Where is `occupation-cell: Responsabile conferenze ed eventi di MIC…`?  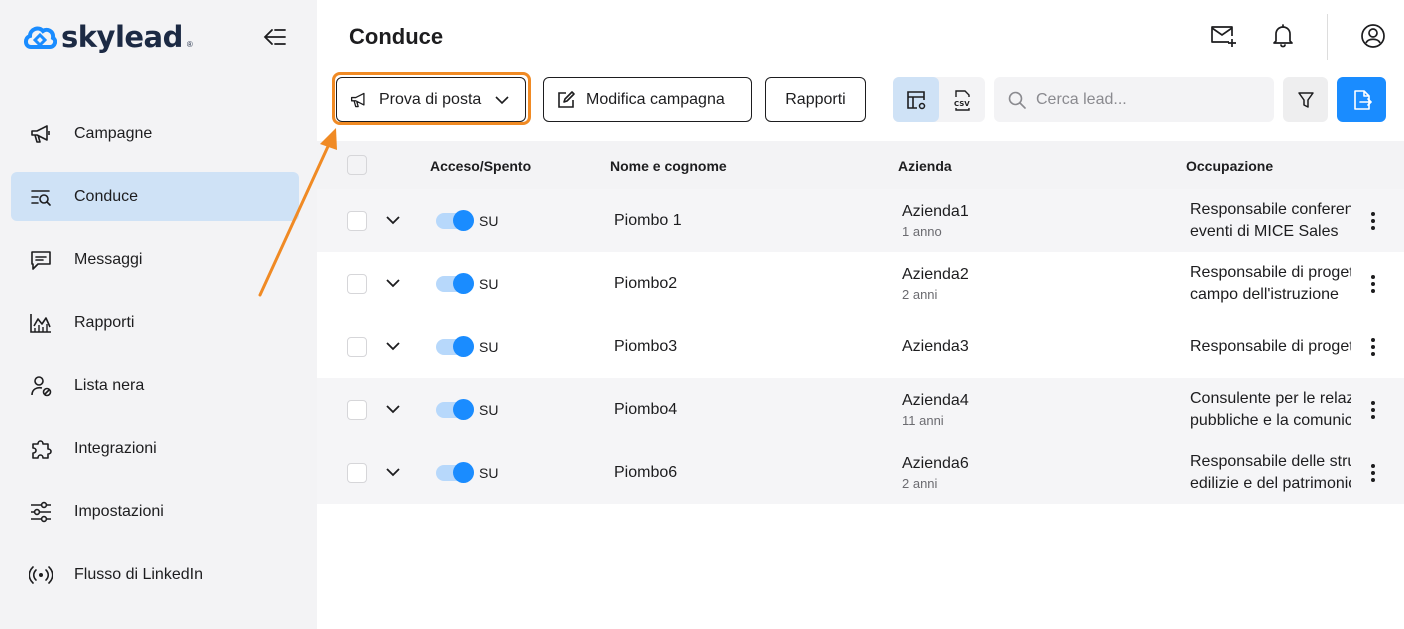
occupation-cell: Responsabile conferenze ed eventi di MIC… is located at coordinates (1270, 221).